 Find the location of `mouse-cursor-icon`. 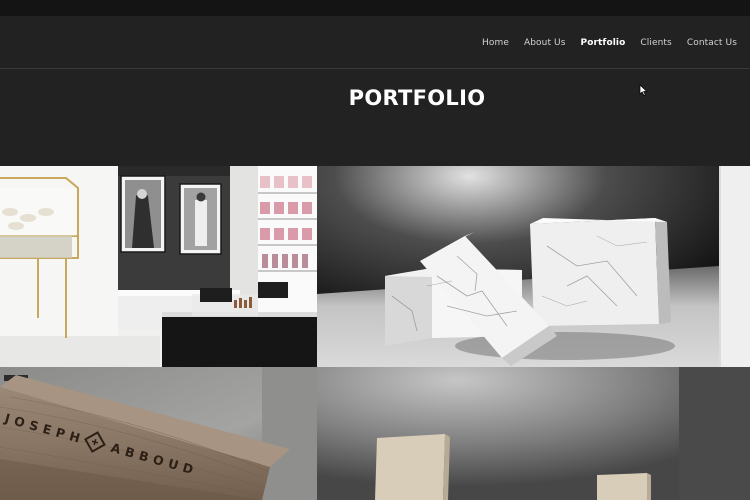

mouse-cursor-icon is located at coordinates (643, 90).